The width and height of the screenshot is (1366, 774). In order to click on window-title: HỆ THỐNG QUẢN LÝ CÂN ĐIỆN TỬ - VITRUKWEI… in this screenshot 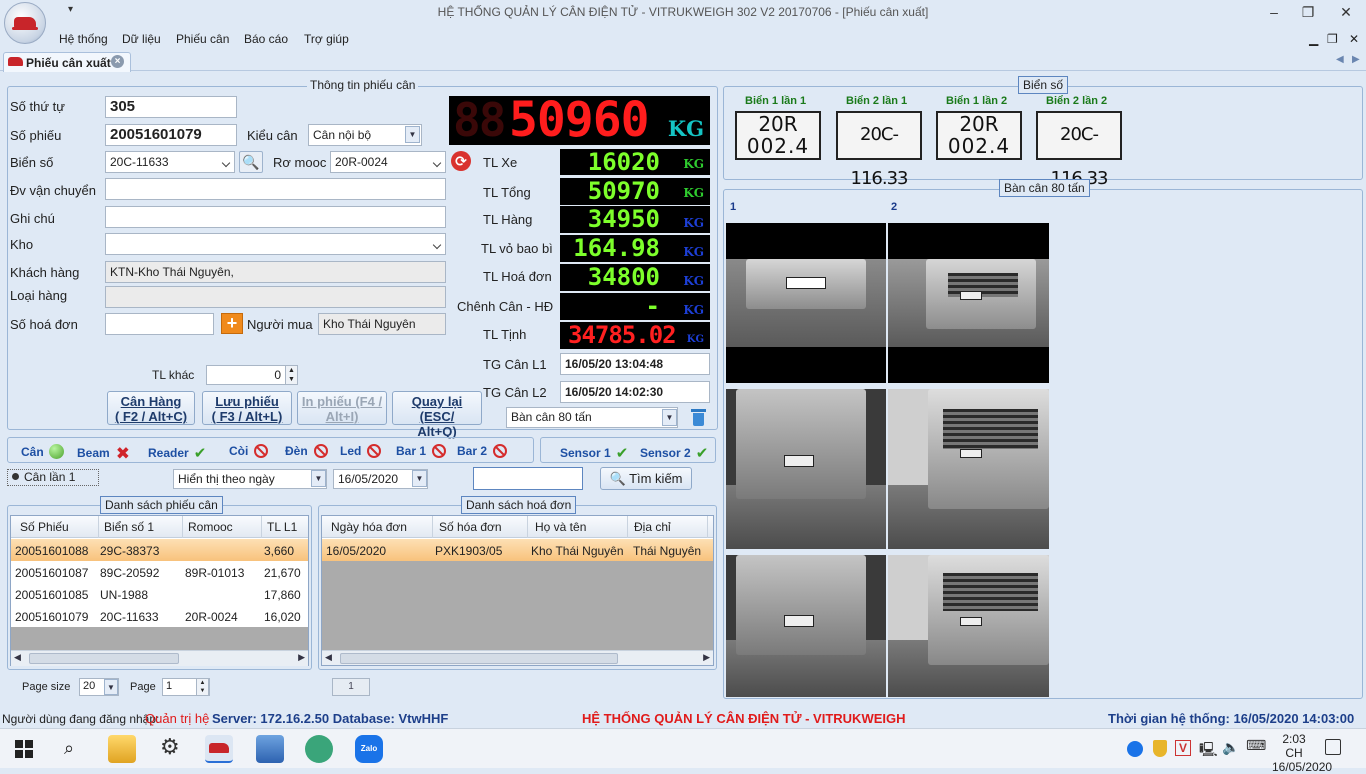, I will do `click(683, 12)`.